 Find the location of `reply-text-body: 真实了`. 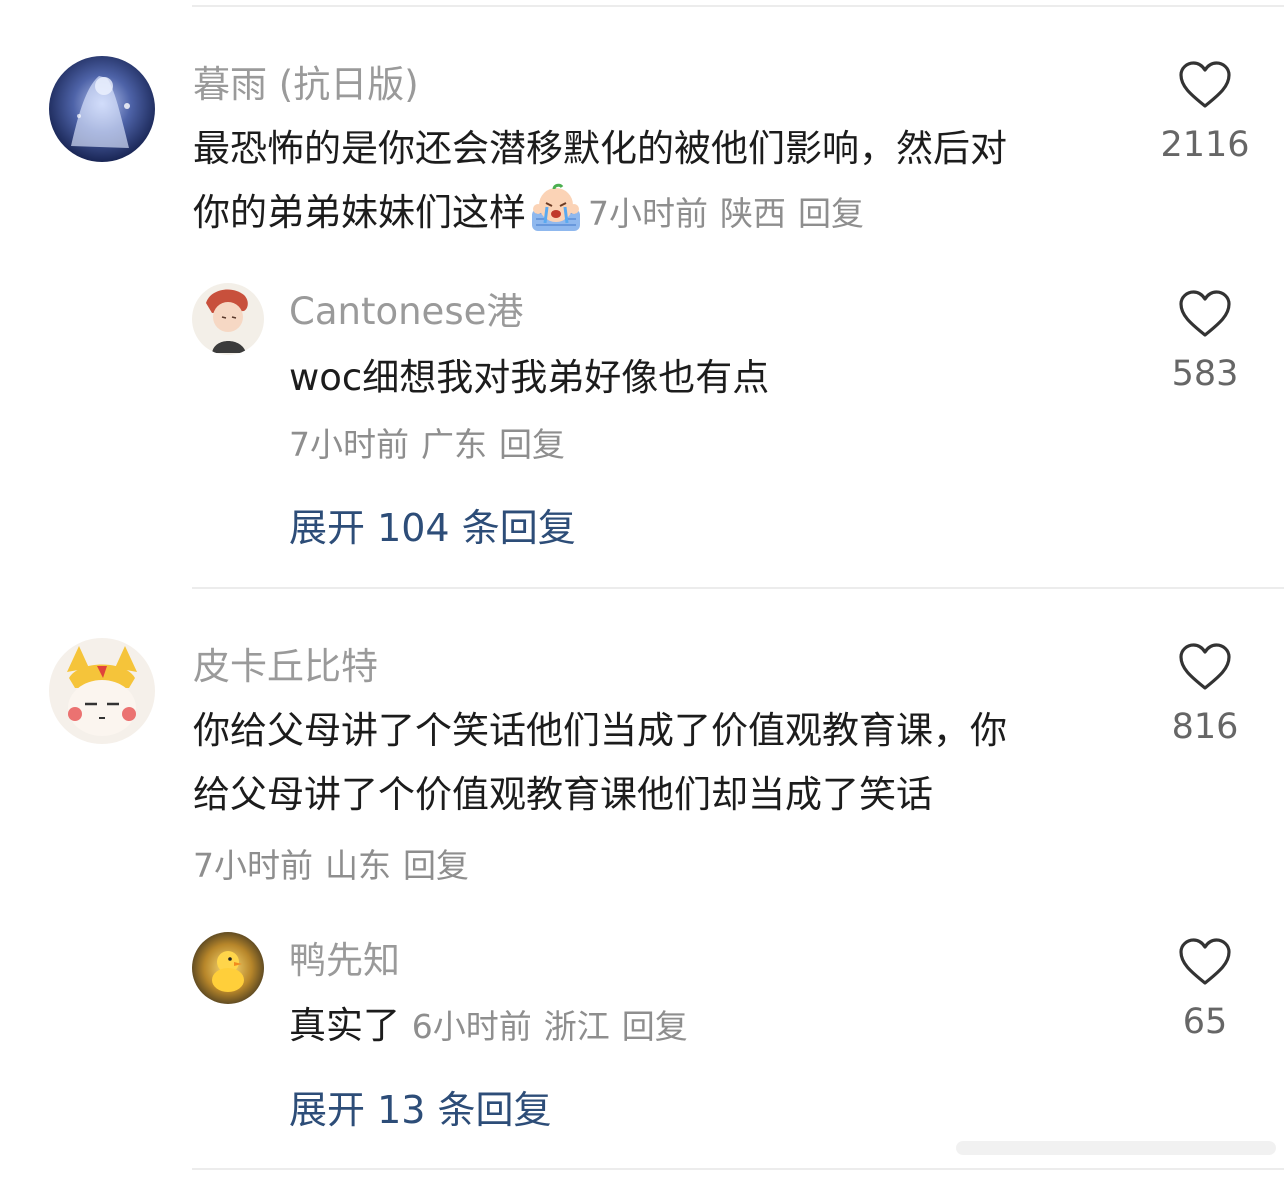

reply-text-body: 真实了 is located at coordinates (344, 1025).